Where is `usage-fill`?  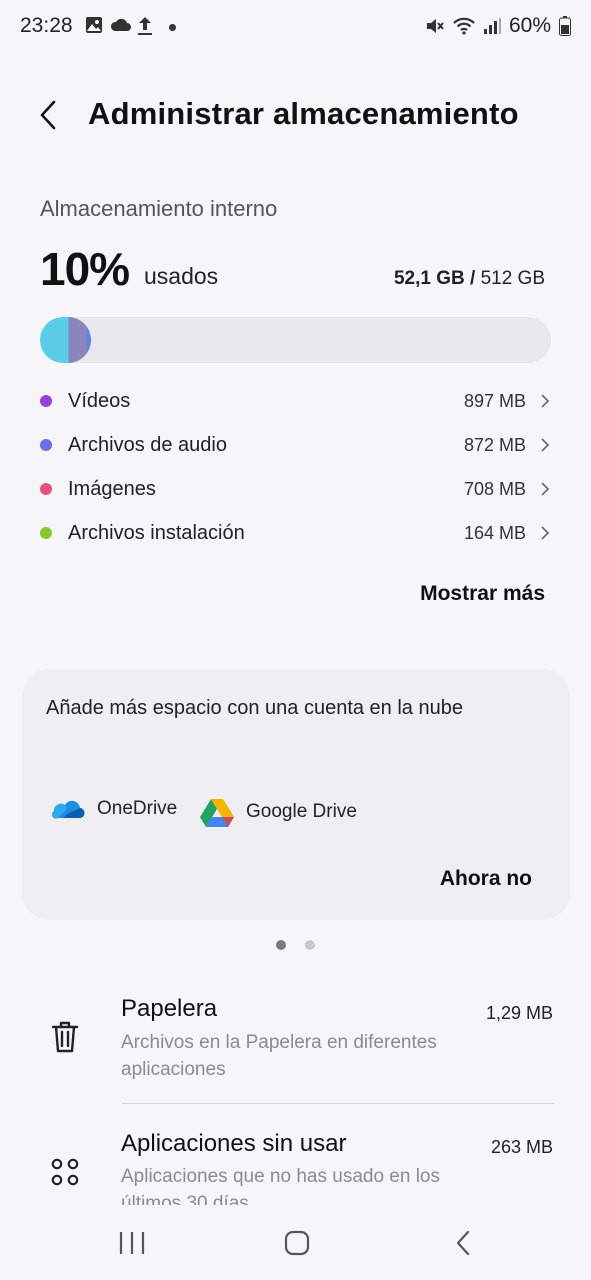
usage-fill is located at coordinates (65, 340).